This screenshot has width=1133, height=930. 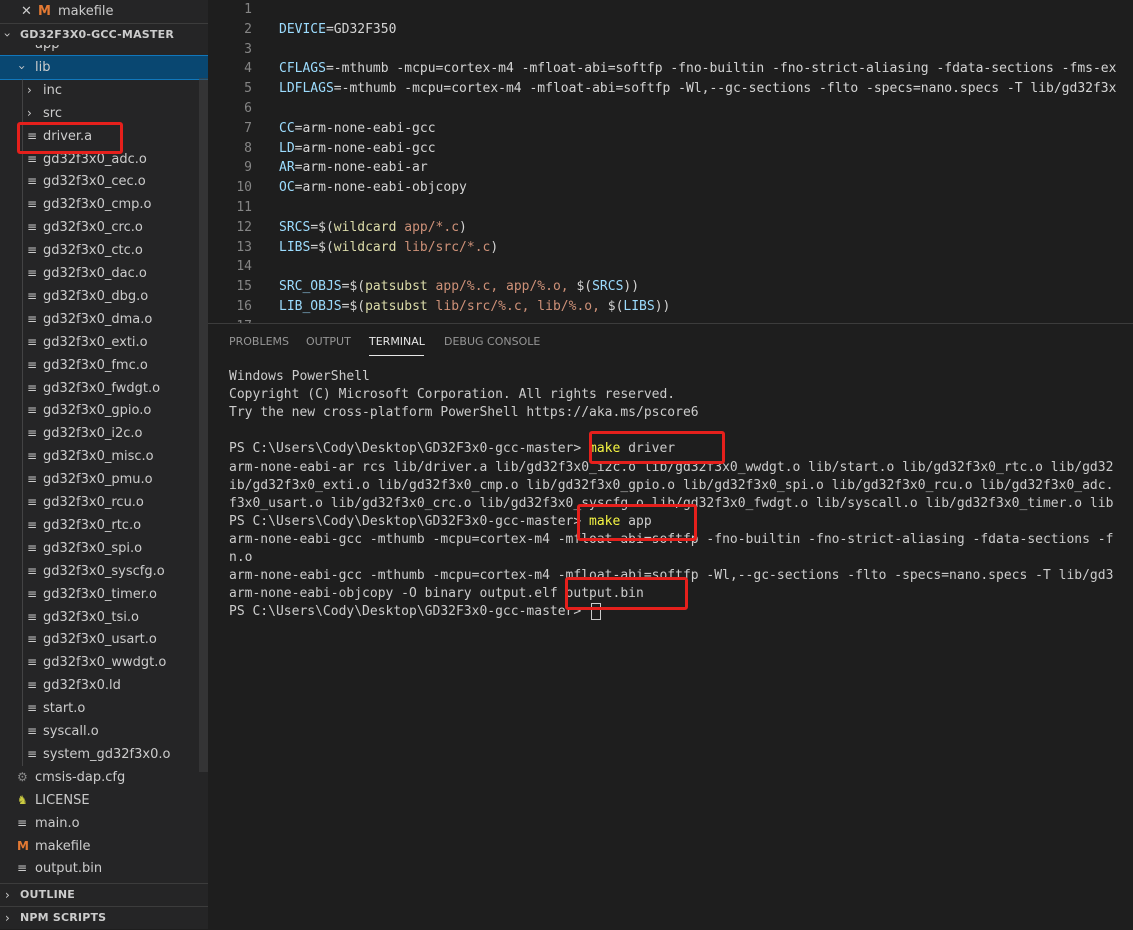 I want to click on tree-file: ≡ gd32f3x0_gpio.o, so click(x=104, y=410).